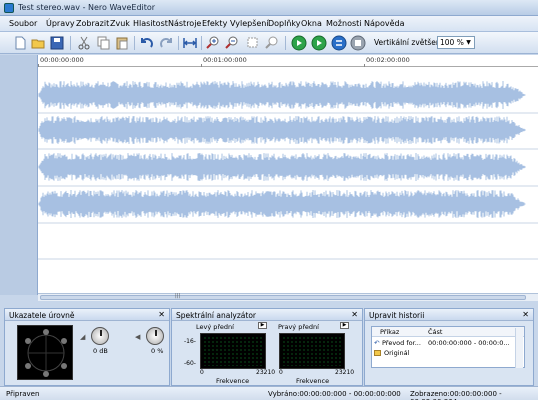 The width and height of the screenshot is (538, 400). I want to click on redo-icon, so click(166, 43).